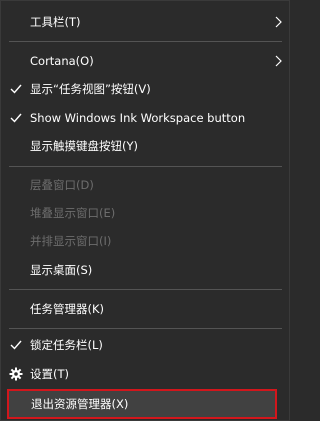  What do you see at coordinates (61, 270) in the screenshot?
I see `menu-item-label: 显示桌面(S)` at bounding box center [61, 270].